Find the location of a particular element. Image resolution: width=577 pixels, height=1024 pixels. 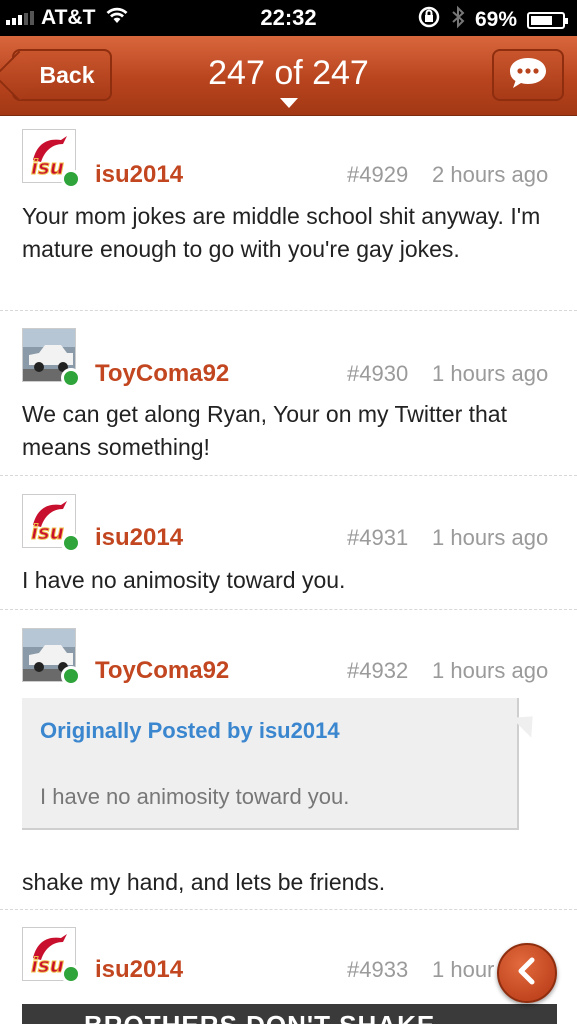

post-image: BROTHERS DON'T SHAKE is located at coordinates (289, 1014).